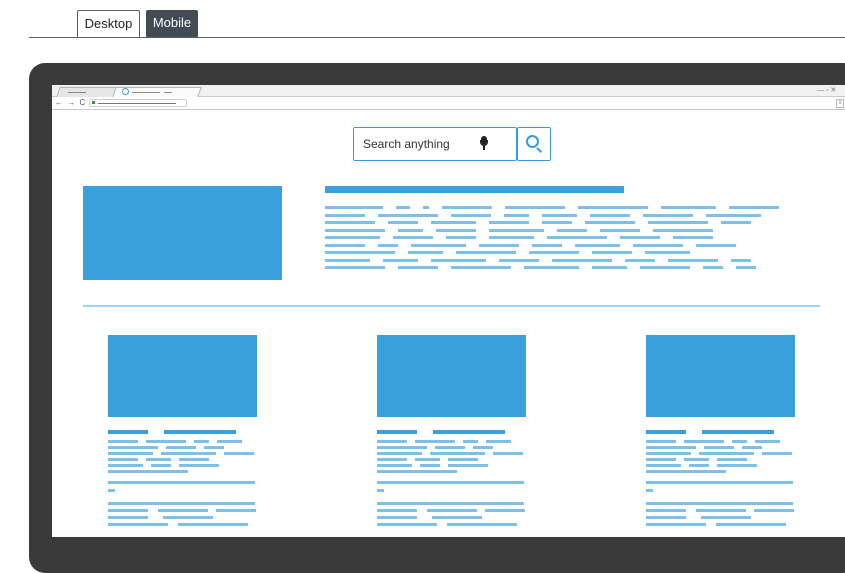  I want to click on tab-mobile: Mobile, so click(172, 23).